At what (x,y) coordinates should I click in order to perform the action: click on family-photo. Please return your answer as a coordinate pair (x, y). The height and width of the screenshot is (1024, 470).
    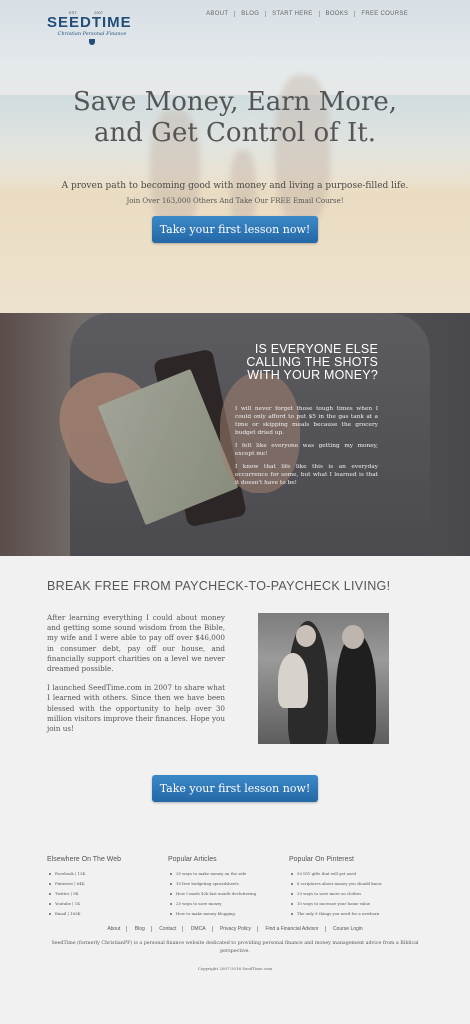
    Looking at the image, I should click on (323, 678).